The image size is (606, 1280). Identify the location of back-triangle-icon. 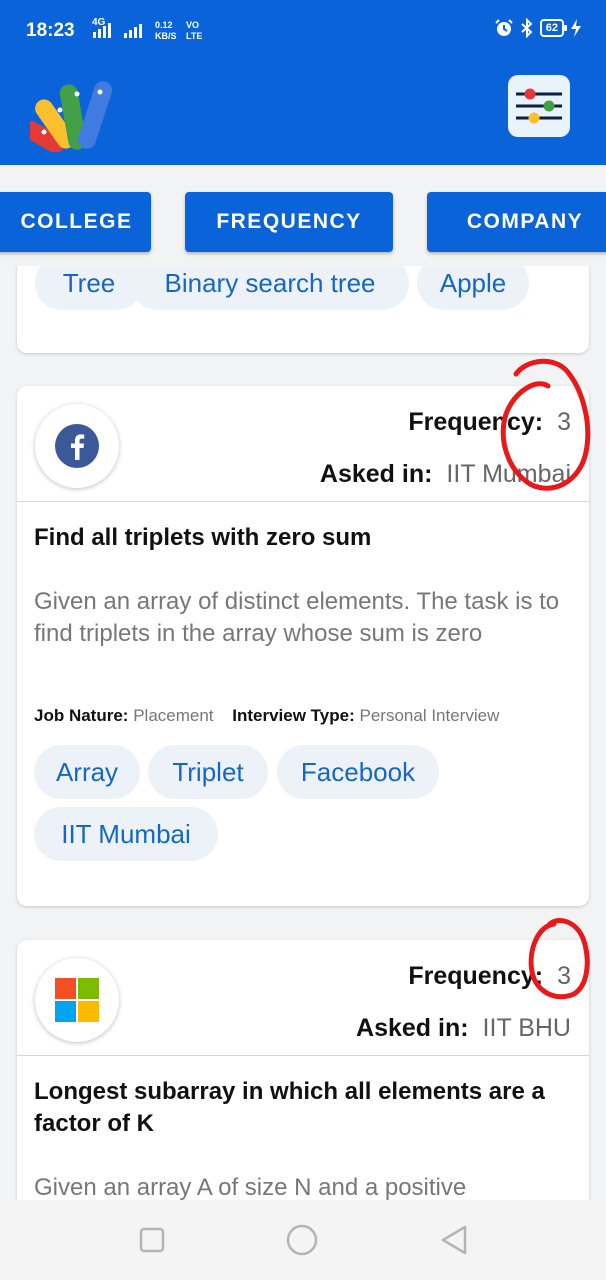
(454, 1240).